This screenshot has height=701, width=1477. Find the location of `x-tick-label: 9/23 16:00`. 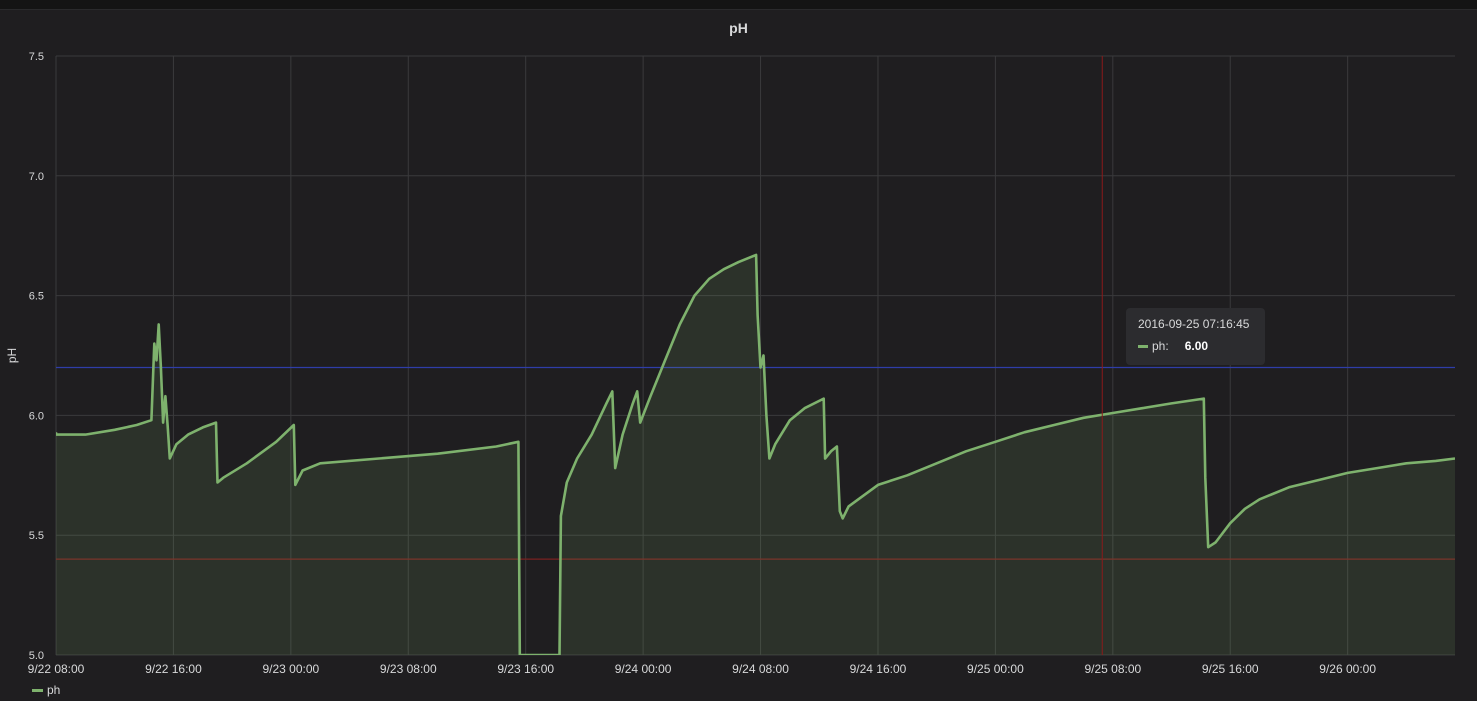

x-tick-label: 9/23 16:00 is located at coordinates (525, 669).